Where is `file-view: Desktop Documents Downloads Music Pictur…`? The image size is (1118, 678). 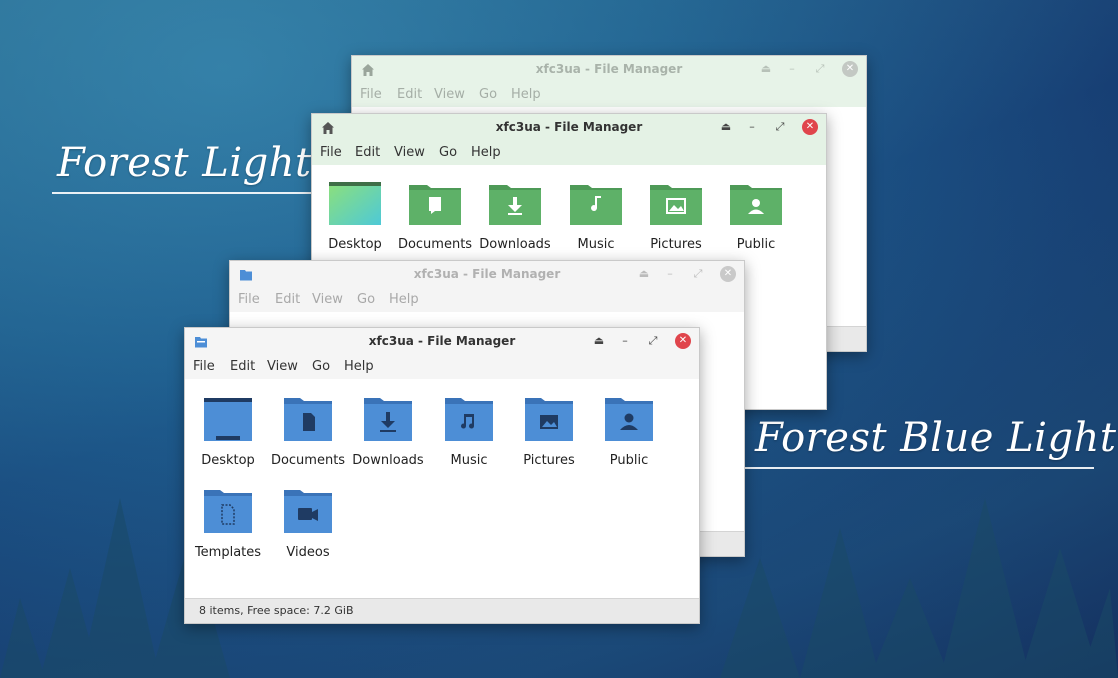 file-view: Desktop Documents Downloads Music Pictur… is located at coordinates (442, 488).